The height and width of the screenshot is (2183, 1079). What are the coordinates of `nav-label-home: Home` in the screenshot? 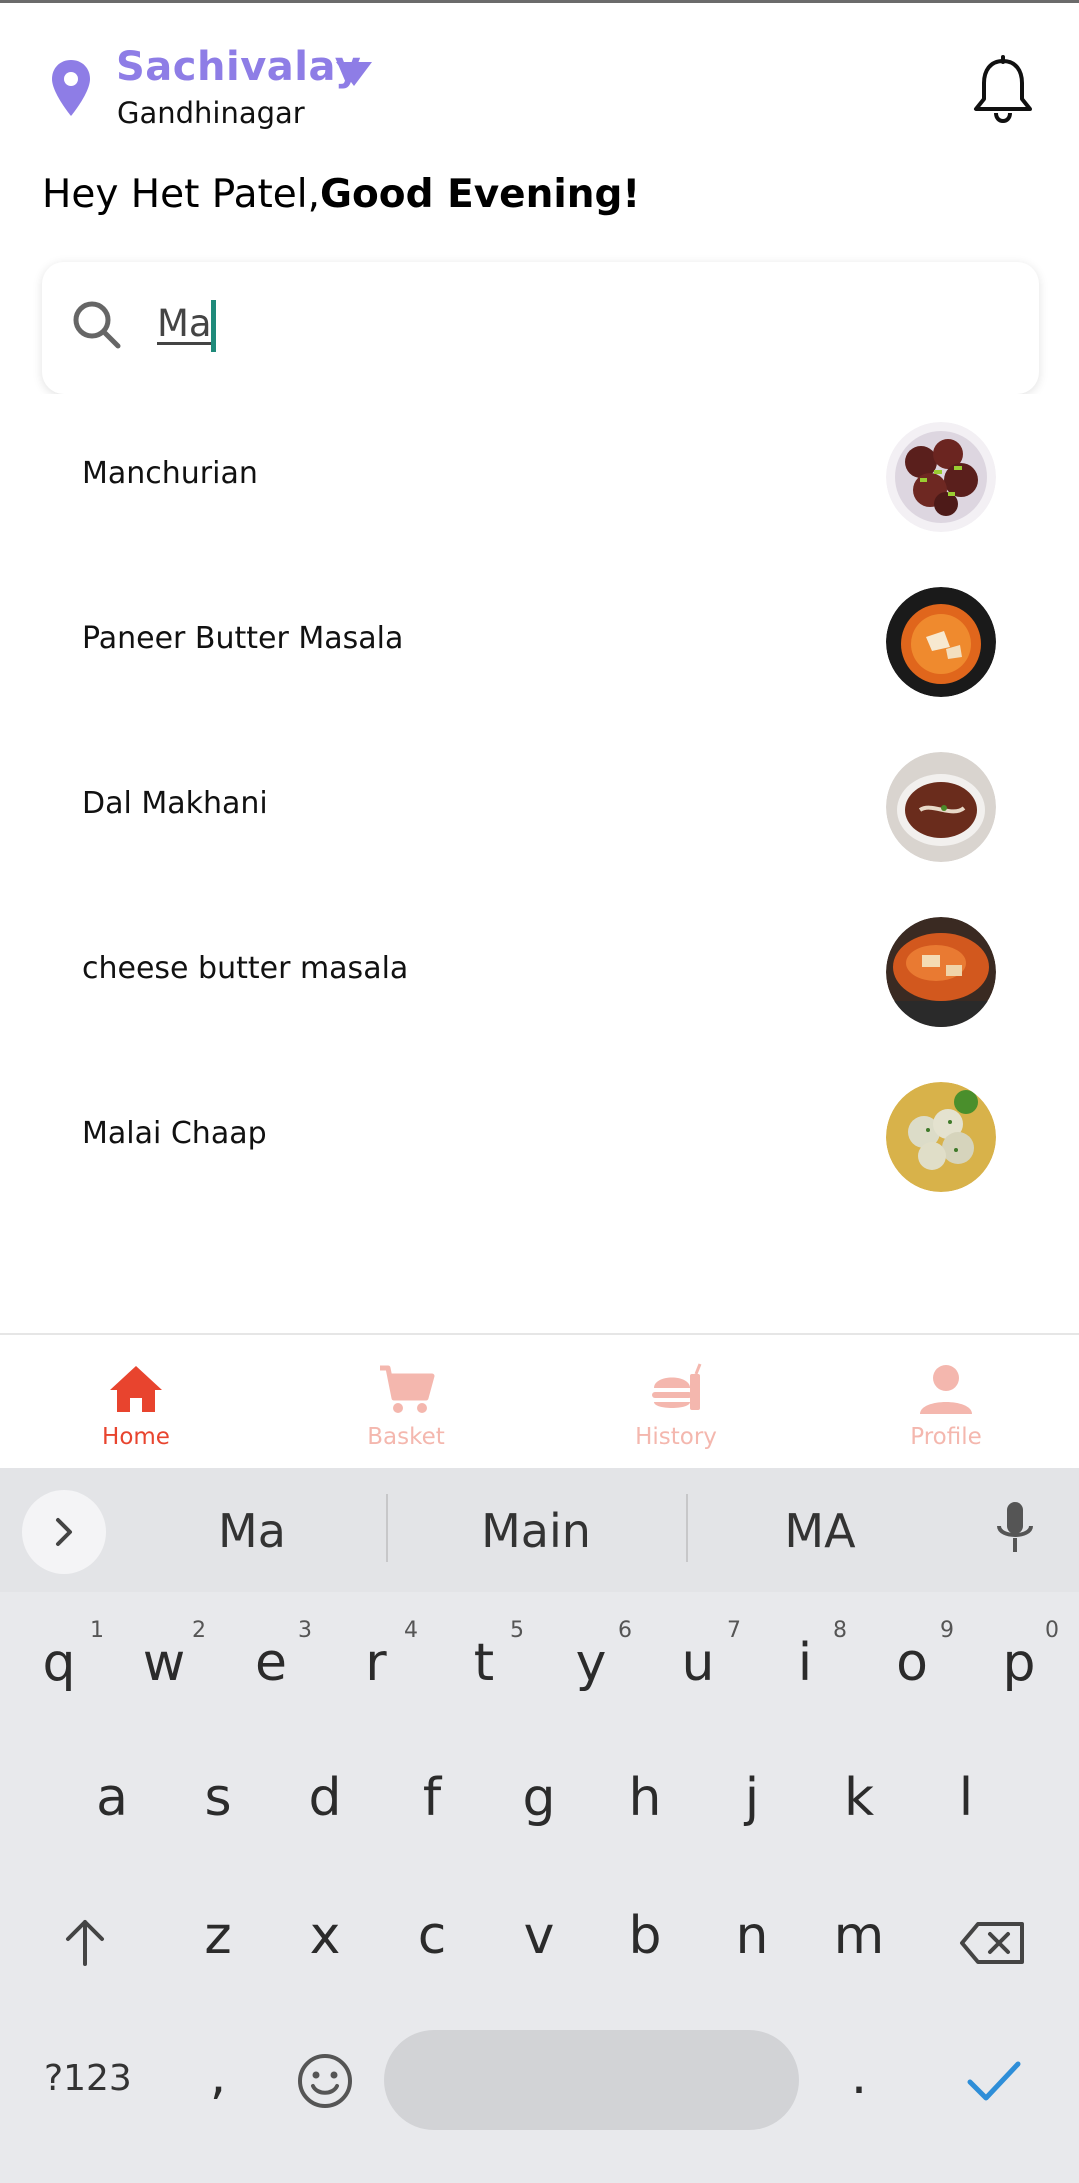 It's located at (136, 1437).